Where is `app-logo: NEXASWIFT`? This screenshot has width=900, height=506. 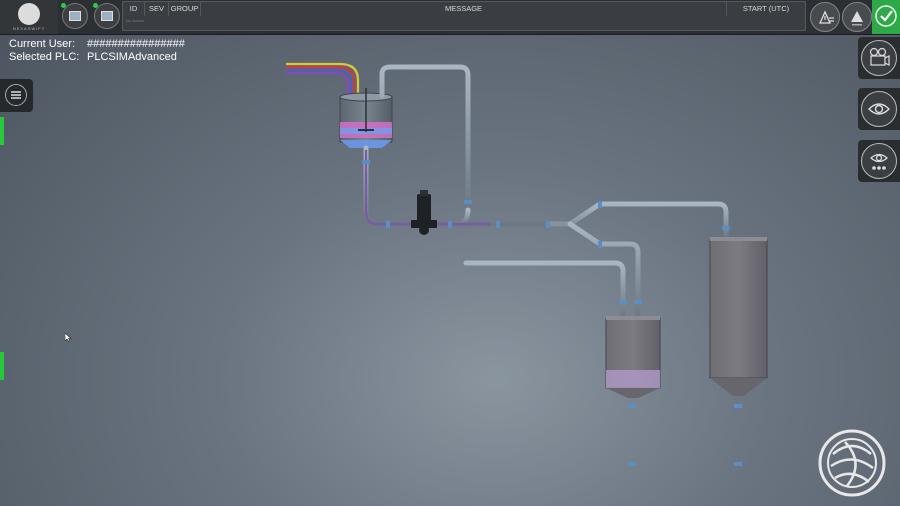 app-logo: NEXASWIFT is located at coordinates (29, 17).